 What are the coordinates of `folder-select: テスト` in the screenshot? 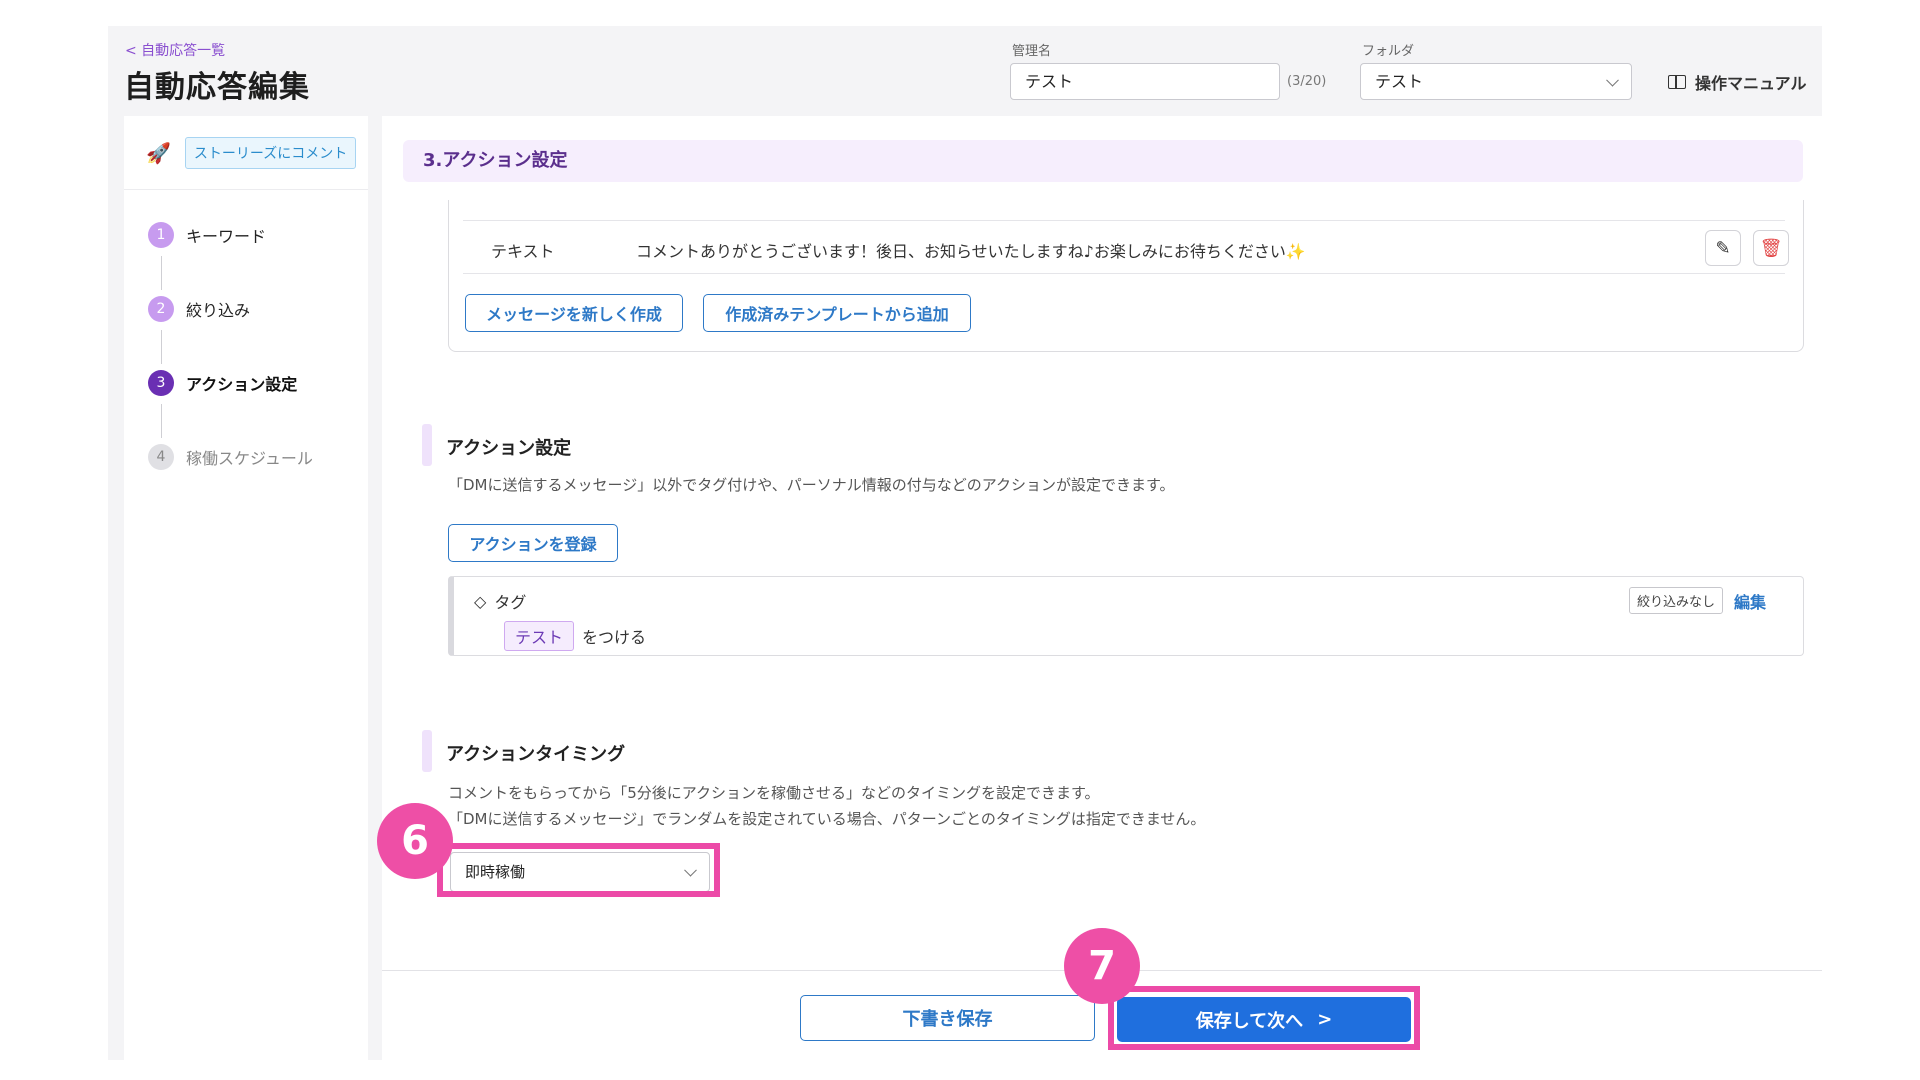 It's located at (1496, 81).